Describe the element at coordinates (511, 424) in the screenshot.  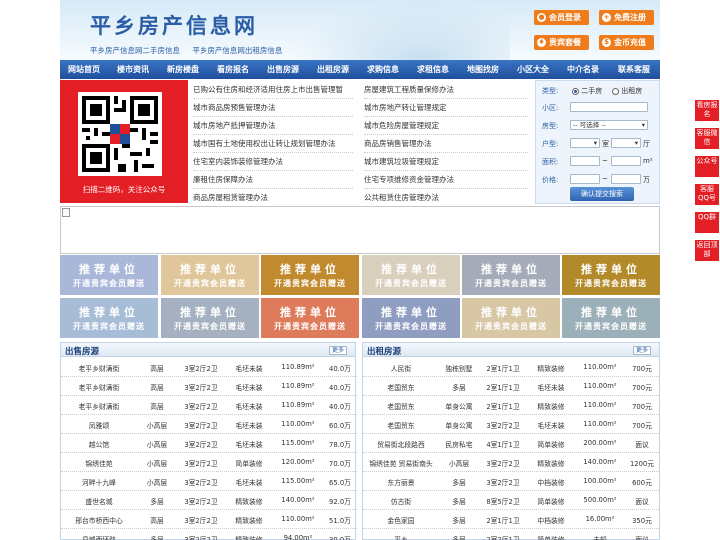
I see `listing-row: 老国贸东 单身公寓 3室2厅2卫 毛坯未装 110.00m² 700元` at that location.